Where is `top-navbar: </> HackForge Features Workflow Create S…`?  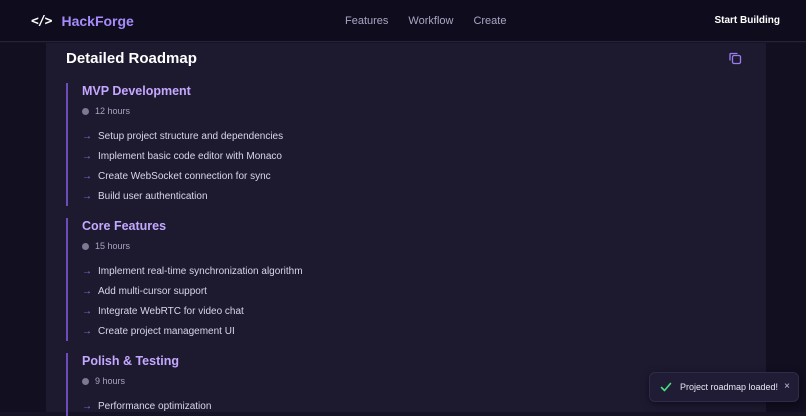 top-navbar: </> HackForge Features Workflow Create S… is located at coordinates (403, 21).